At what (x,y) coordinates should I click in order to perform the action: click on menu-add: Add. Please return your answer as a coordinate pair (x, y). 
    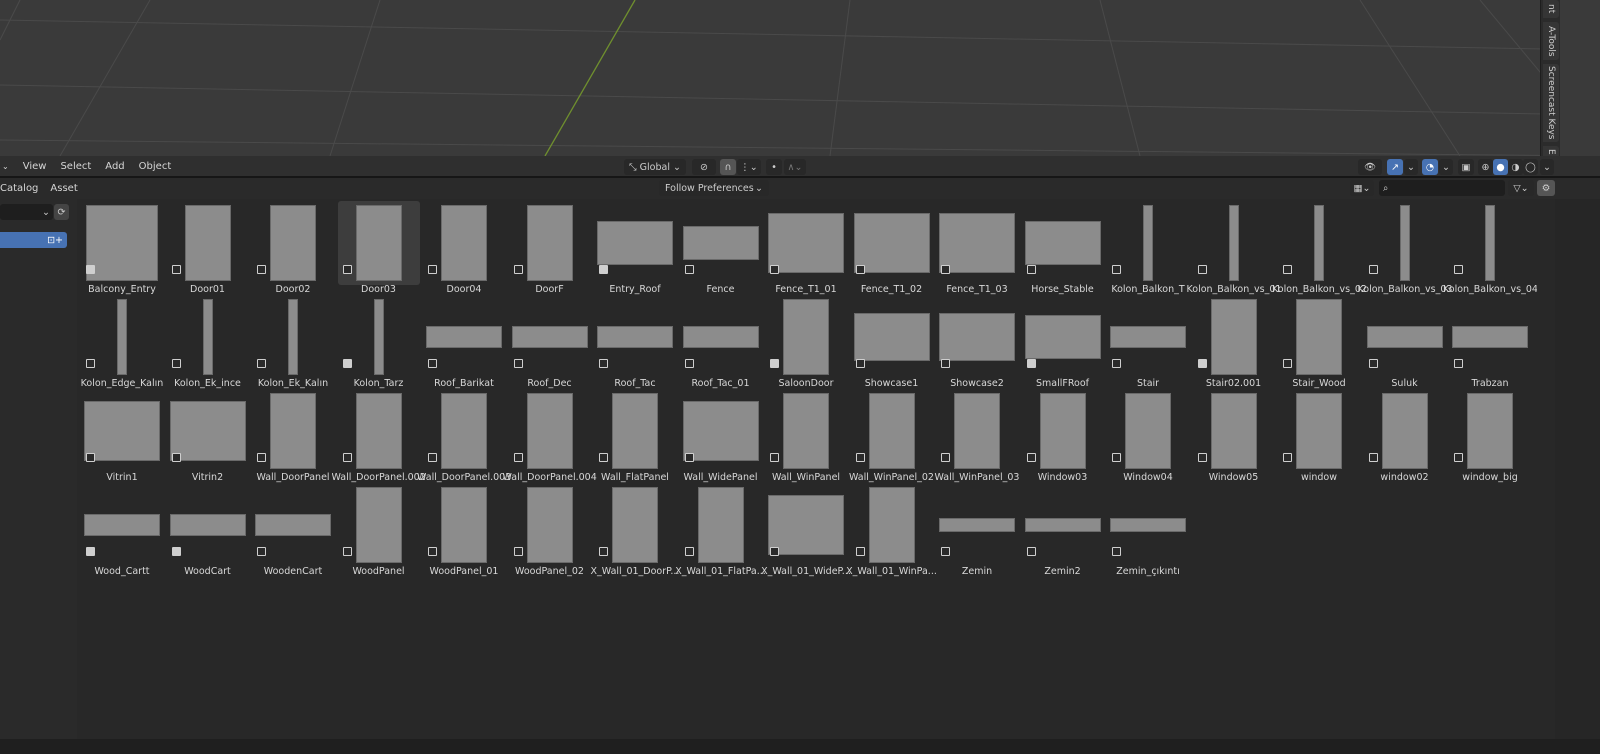
    Looking at the image, I should click on (114, 166).